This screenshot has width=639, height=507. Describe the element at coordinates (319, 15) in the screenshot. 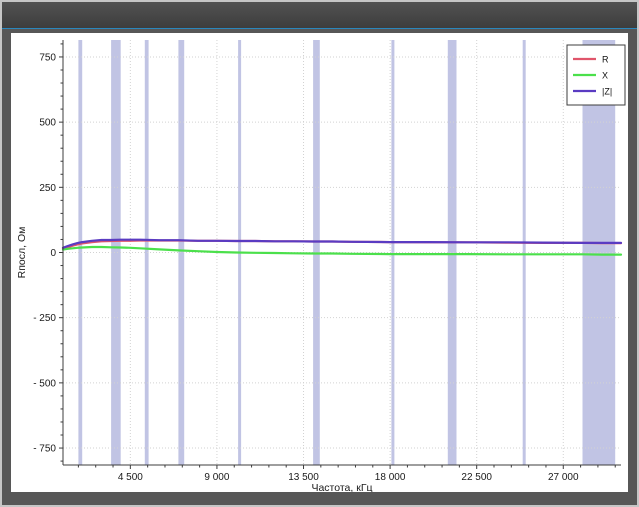

I see `tab-bar: КСВФазаZ=R+jXZ=R||+jXВПРефлектометрСмит` at that location.